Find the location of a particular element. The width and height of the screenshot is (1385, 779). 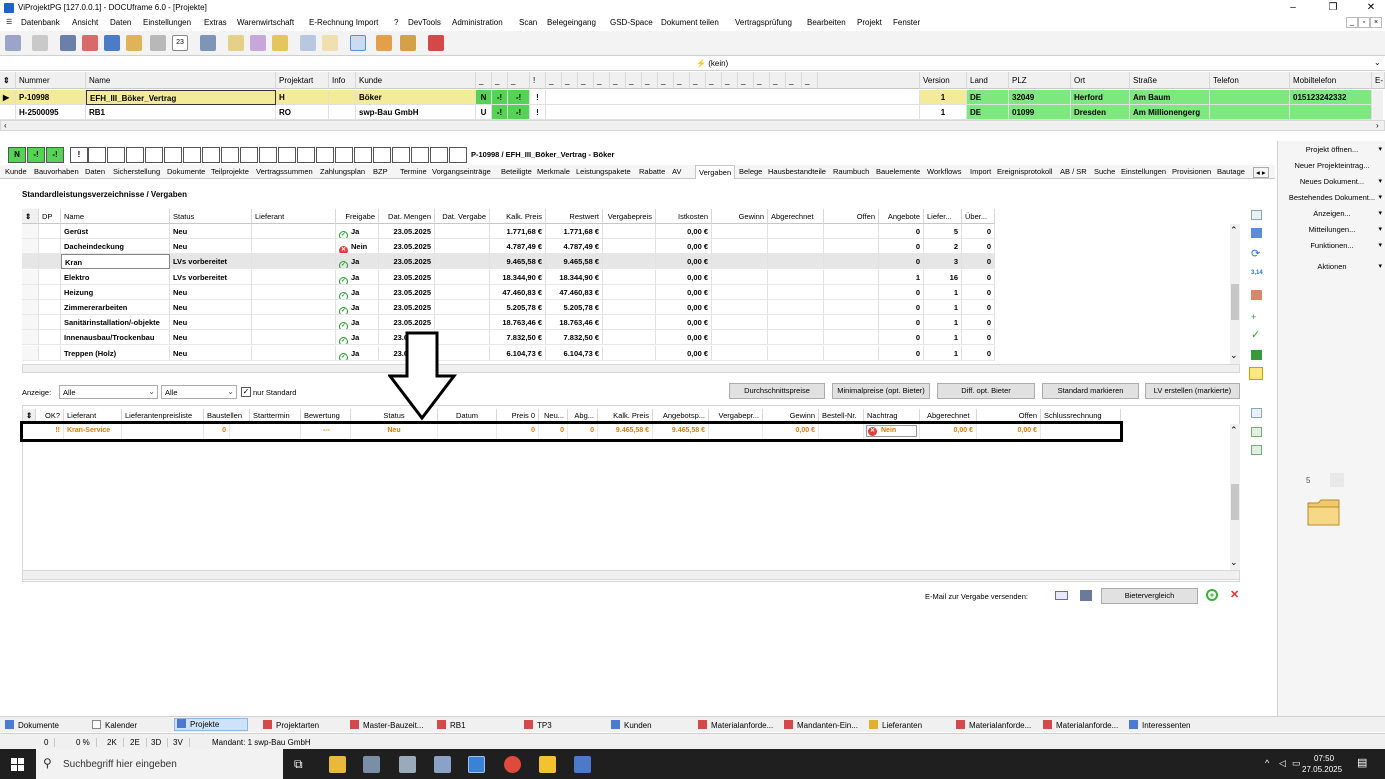

project-1-info is located at coordinates (342, 97).